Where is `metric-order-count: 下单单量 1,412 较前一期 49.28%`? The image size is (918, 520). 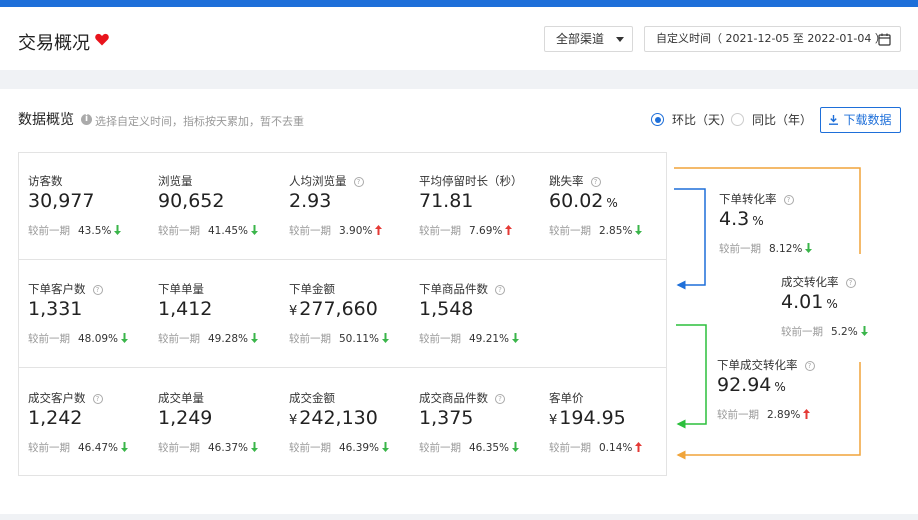 metric-order-count: 下单单量 1,412 较前一期 49.28% is located at coordinates (222, 325).